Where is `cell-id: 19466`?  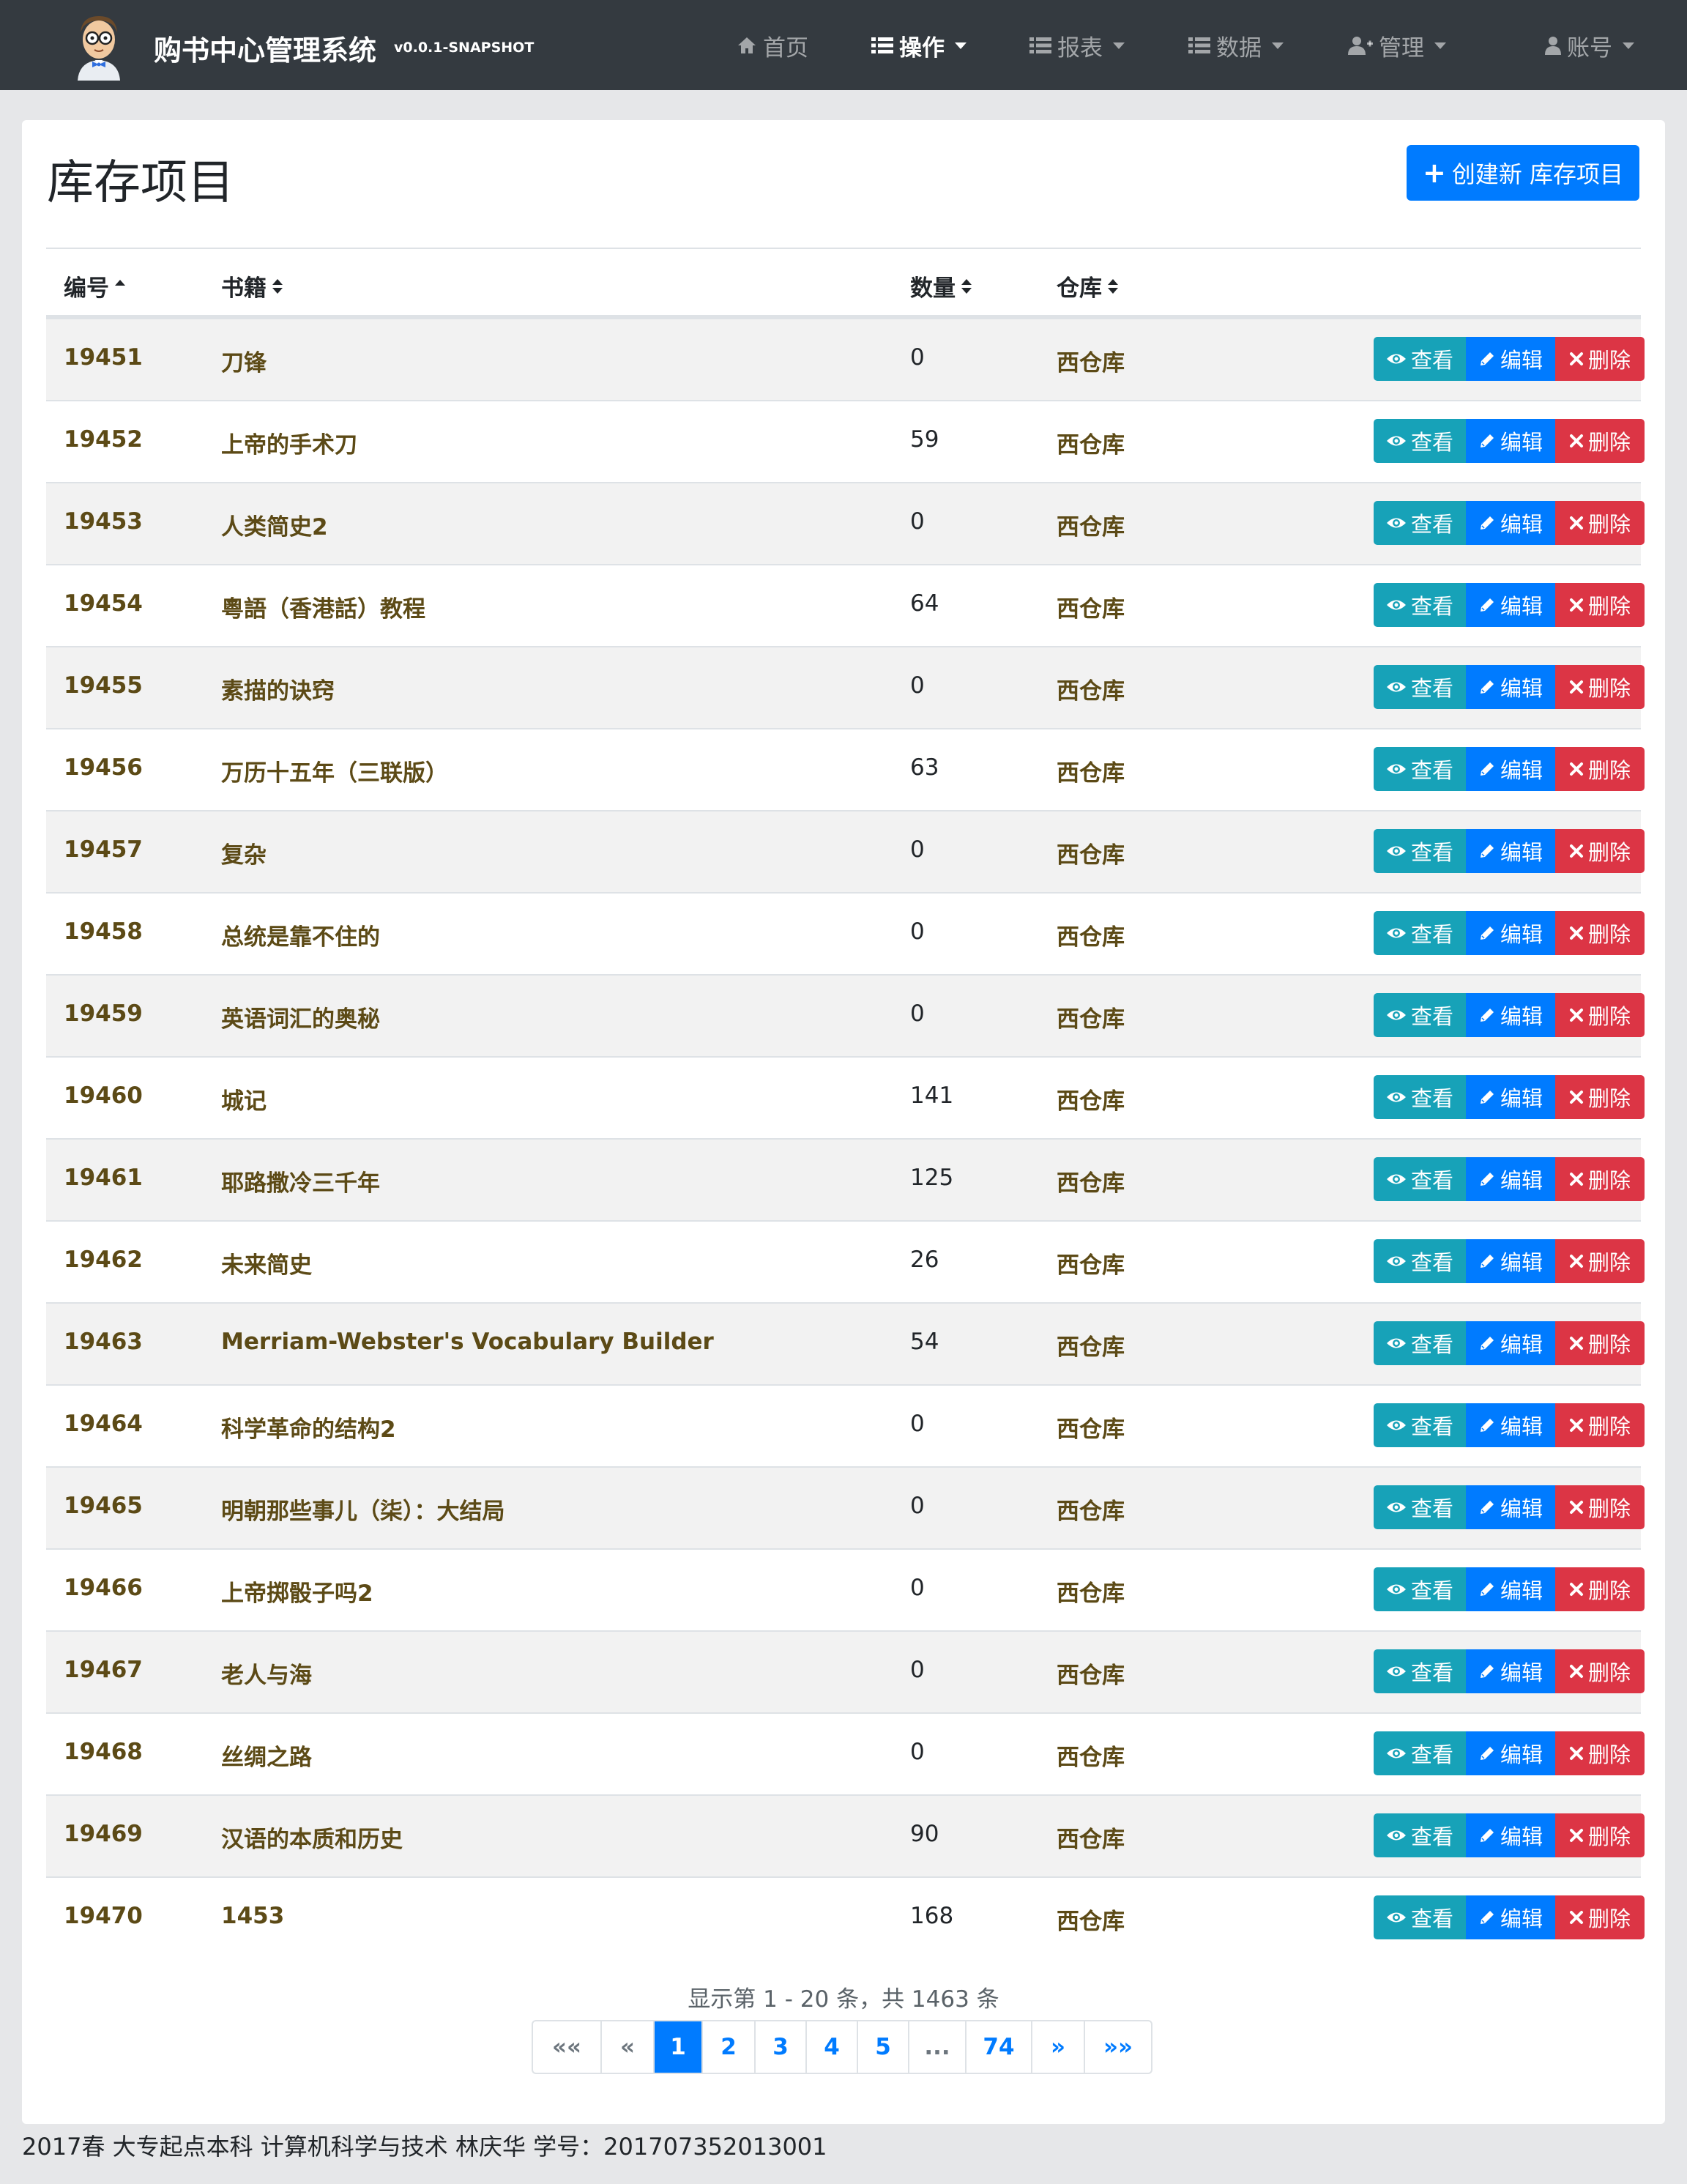 cell-id: 19466 is located at coordinates (104, 1588).